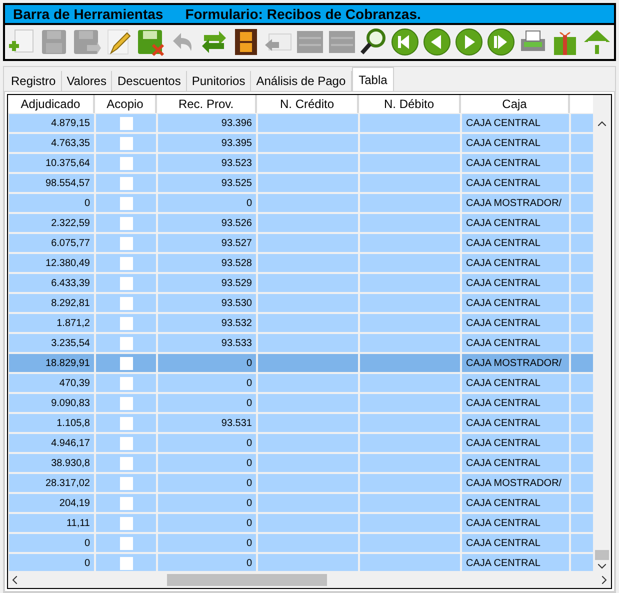 The image size is (619, 593). What do you see at coordinates (51, 383) in the screenshot?
I see `table-cell: 470,39` at bounding box center [51, 383].